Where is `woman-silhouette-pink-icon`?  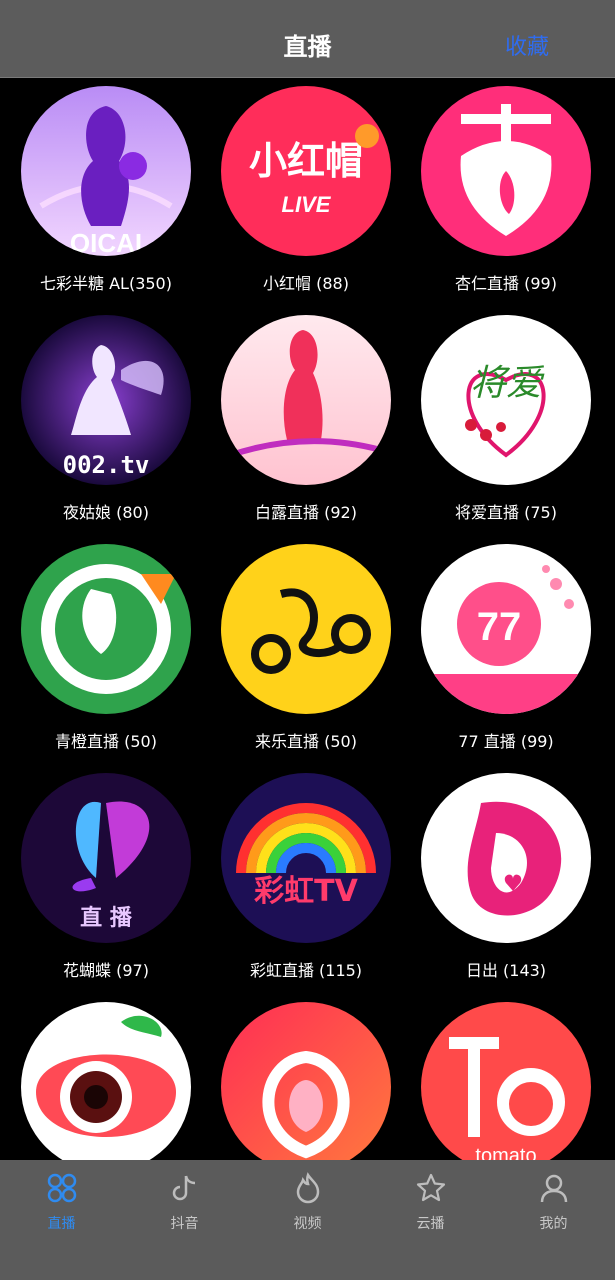
woman-silhouette-pink-icon is located at coordinates (306, 400).